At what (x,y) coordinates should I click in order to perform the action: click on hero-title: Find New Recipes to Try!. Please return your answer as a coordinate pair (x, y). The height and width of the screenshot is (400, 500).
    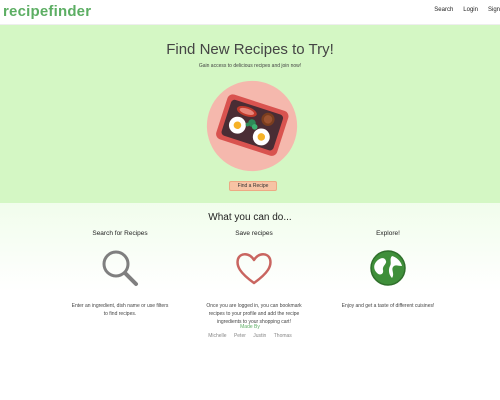
    Looking at the image, I should click on (250, 49).